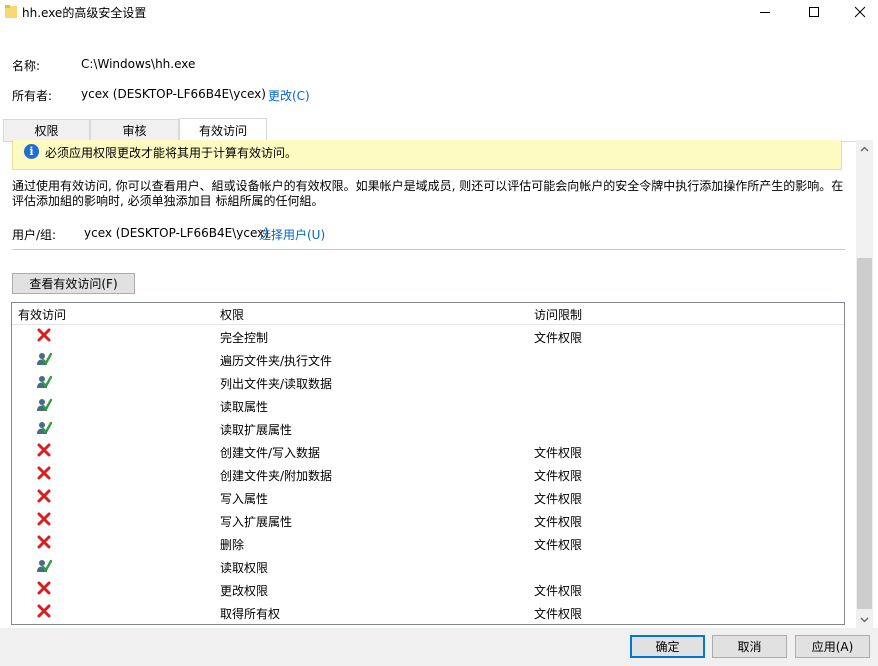 The width and height of the screenshot is (878, 666). What do you see at coordinates (244, 591) in the screenshot?
I see `permission-cell: 更改权限` at bounding box center [244, 591].